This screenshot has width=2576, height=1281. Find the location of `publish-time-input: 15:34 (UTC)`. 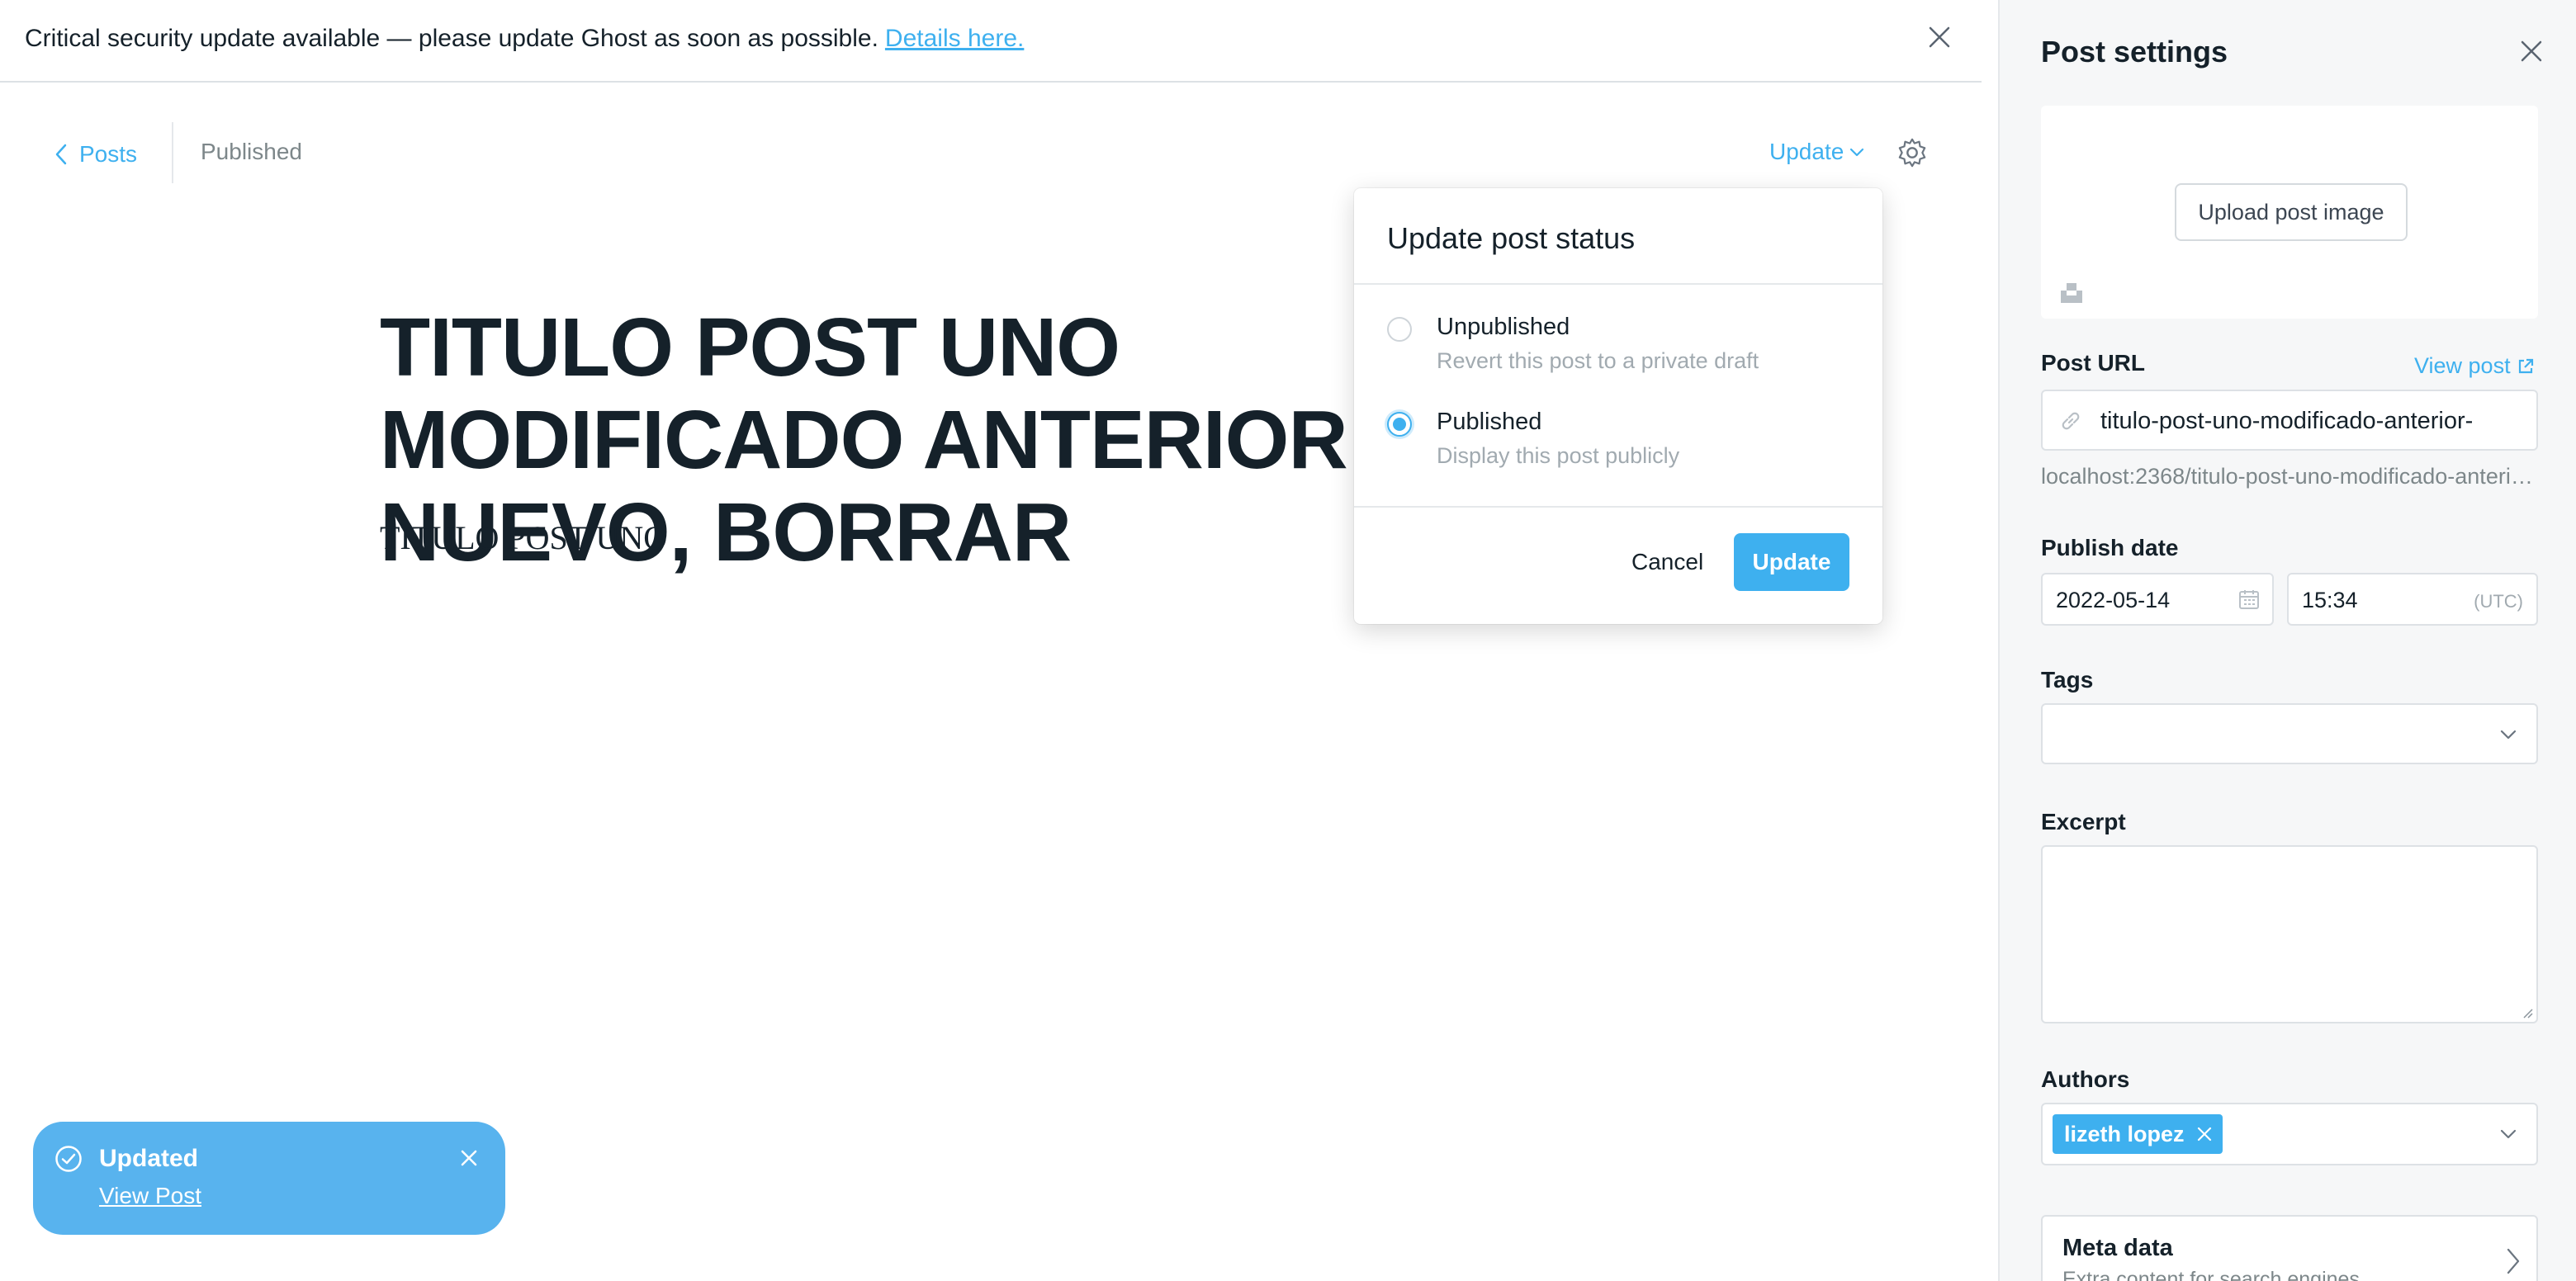

publish-time-input: 15:34 (UTC) is located at coordinates (2412, 599).